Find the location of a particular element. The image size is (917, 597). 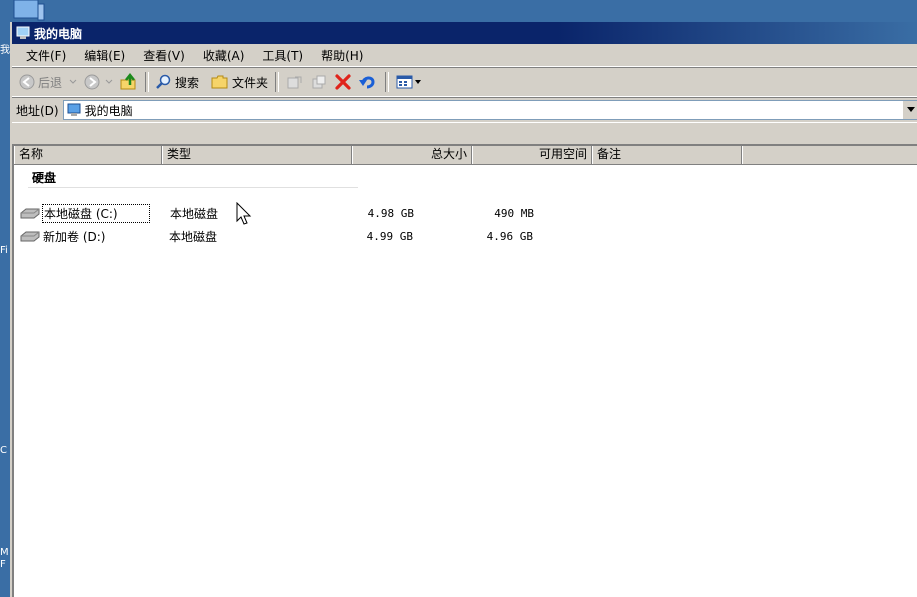

undo-icon is located at coordinates (367, 82).